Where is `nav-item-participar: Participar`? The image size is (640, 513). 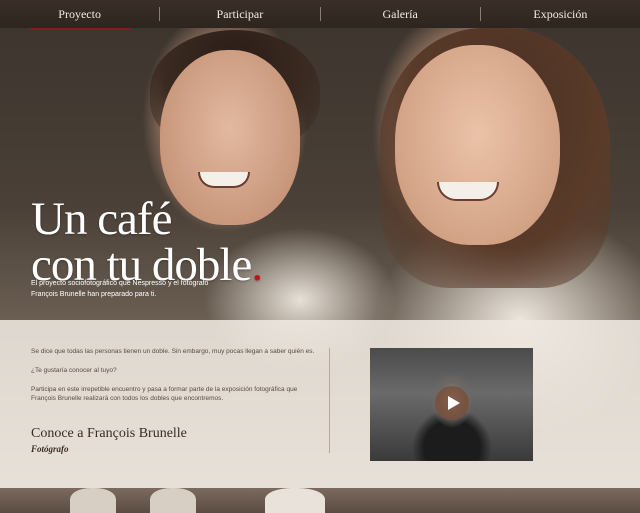 nav-item-participar: Participar is located at coordinates (239, 14).